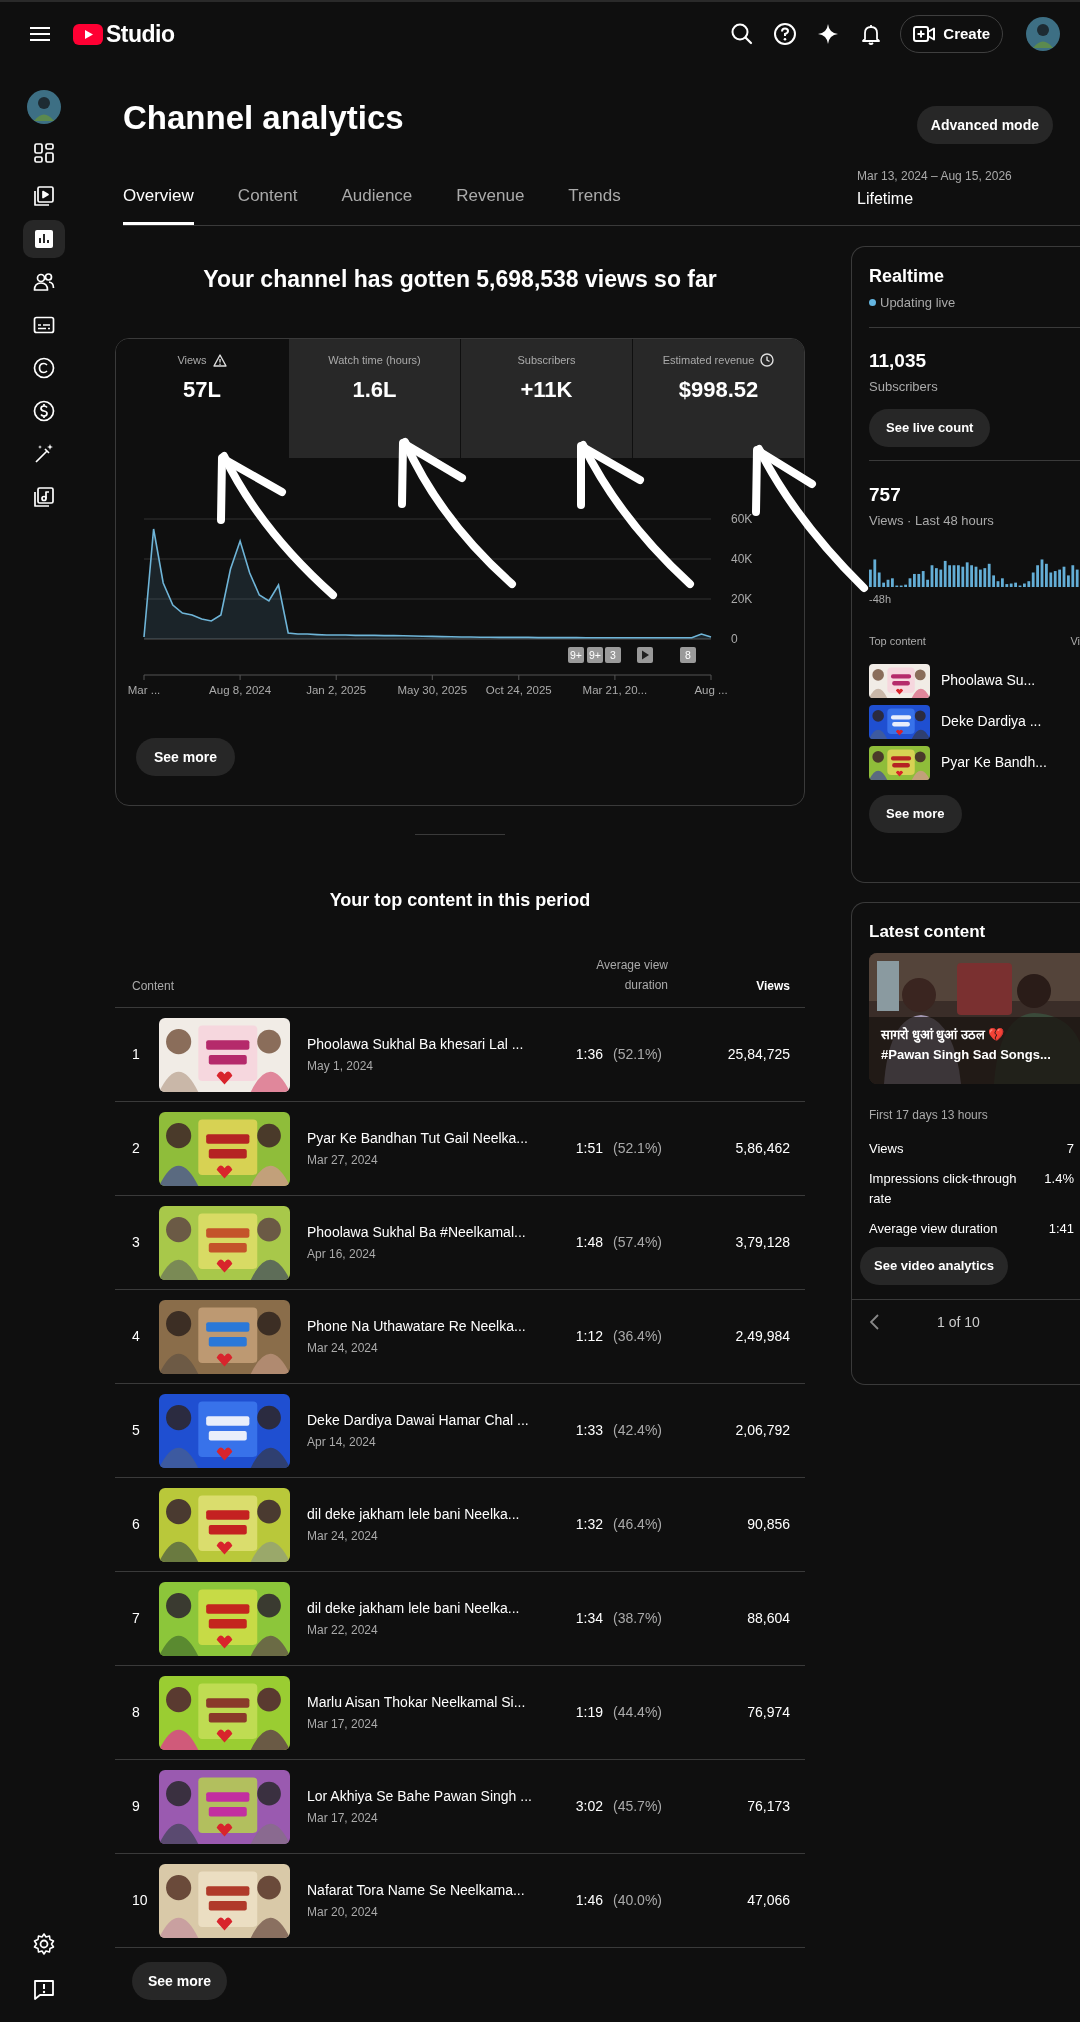 The image size is (1080, 2022). What do you see at coordinates (374, 390) in the screenshot?
I see `metric-value: 1.6L` at bounding box center [374, 390].